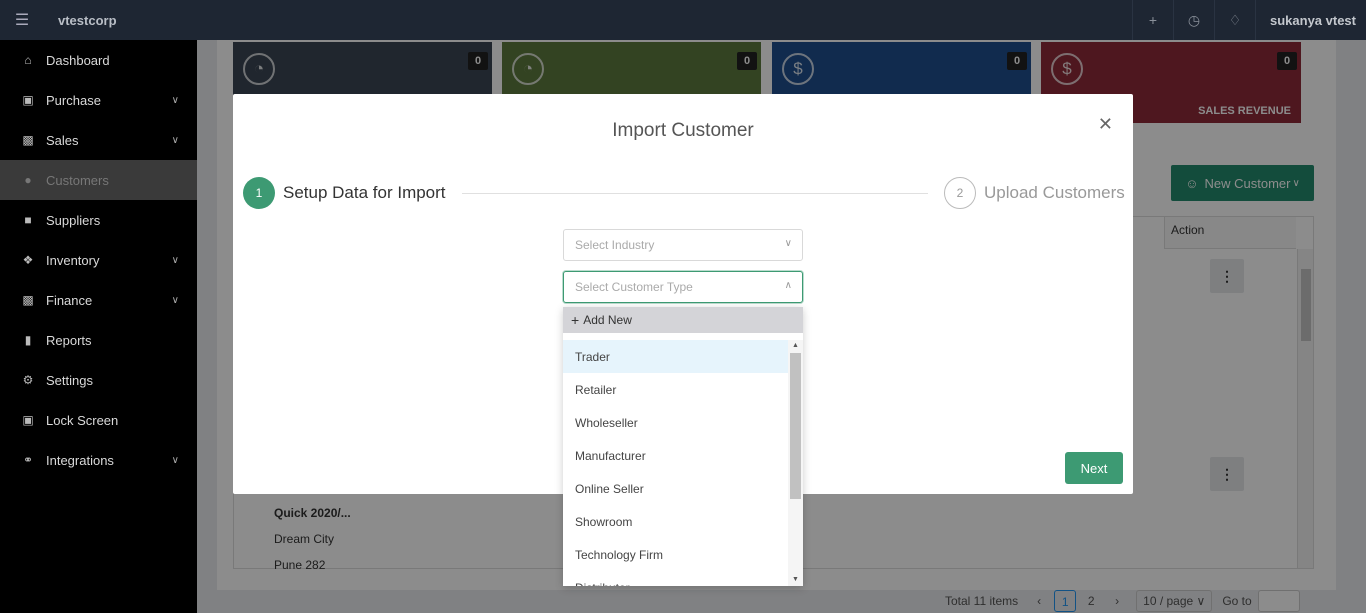  What do you see at coordinates (28, 220) in the screenshot?
I see `truck-icon: ■` at bounding box center [28, 220].